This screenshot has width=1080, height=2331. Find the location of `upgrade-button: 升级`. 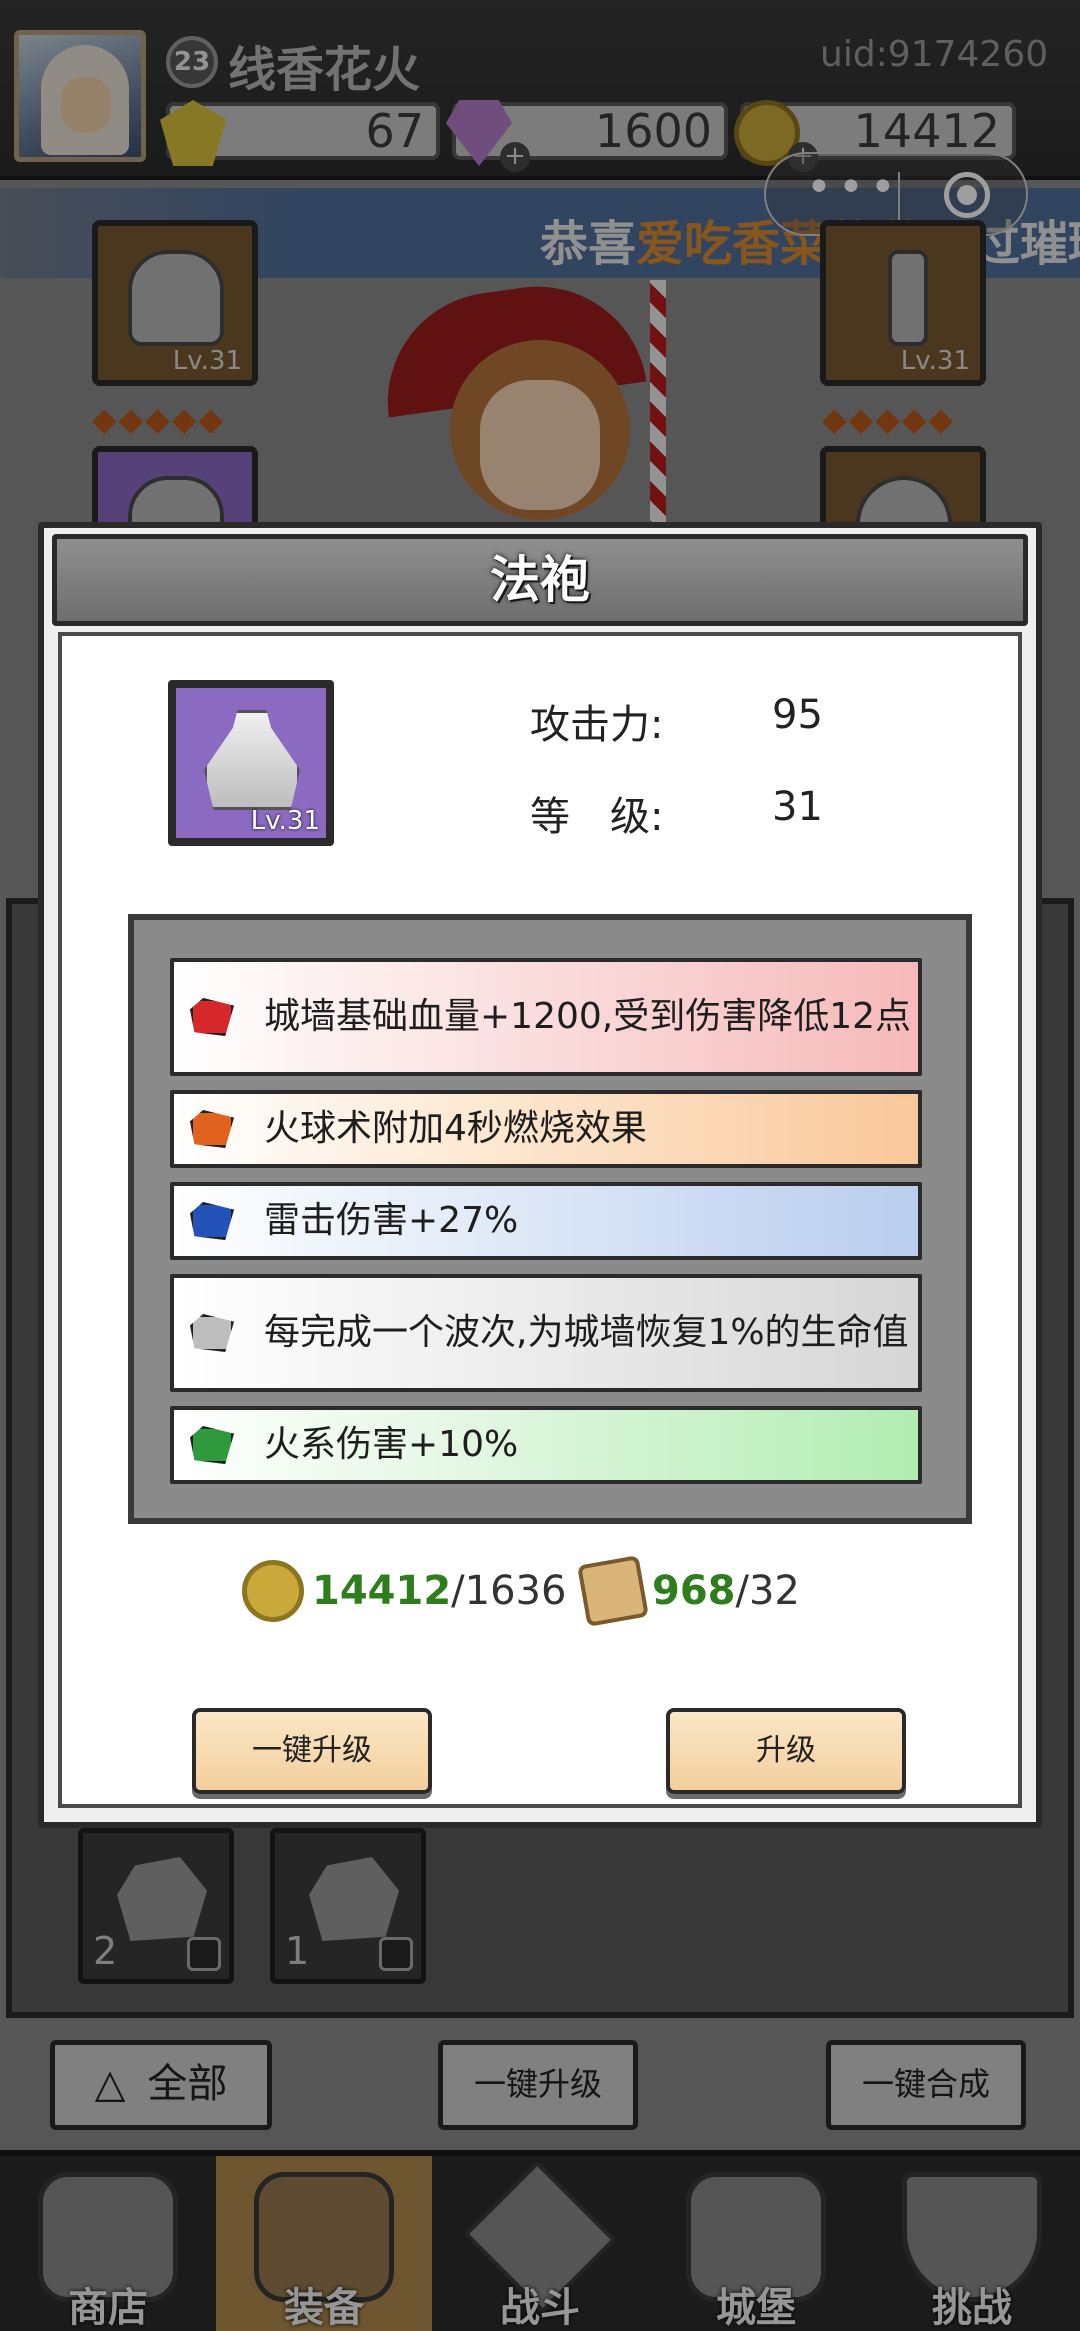

upgrade-button: 升级 is located at coordinates (786, 1751).